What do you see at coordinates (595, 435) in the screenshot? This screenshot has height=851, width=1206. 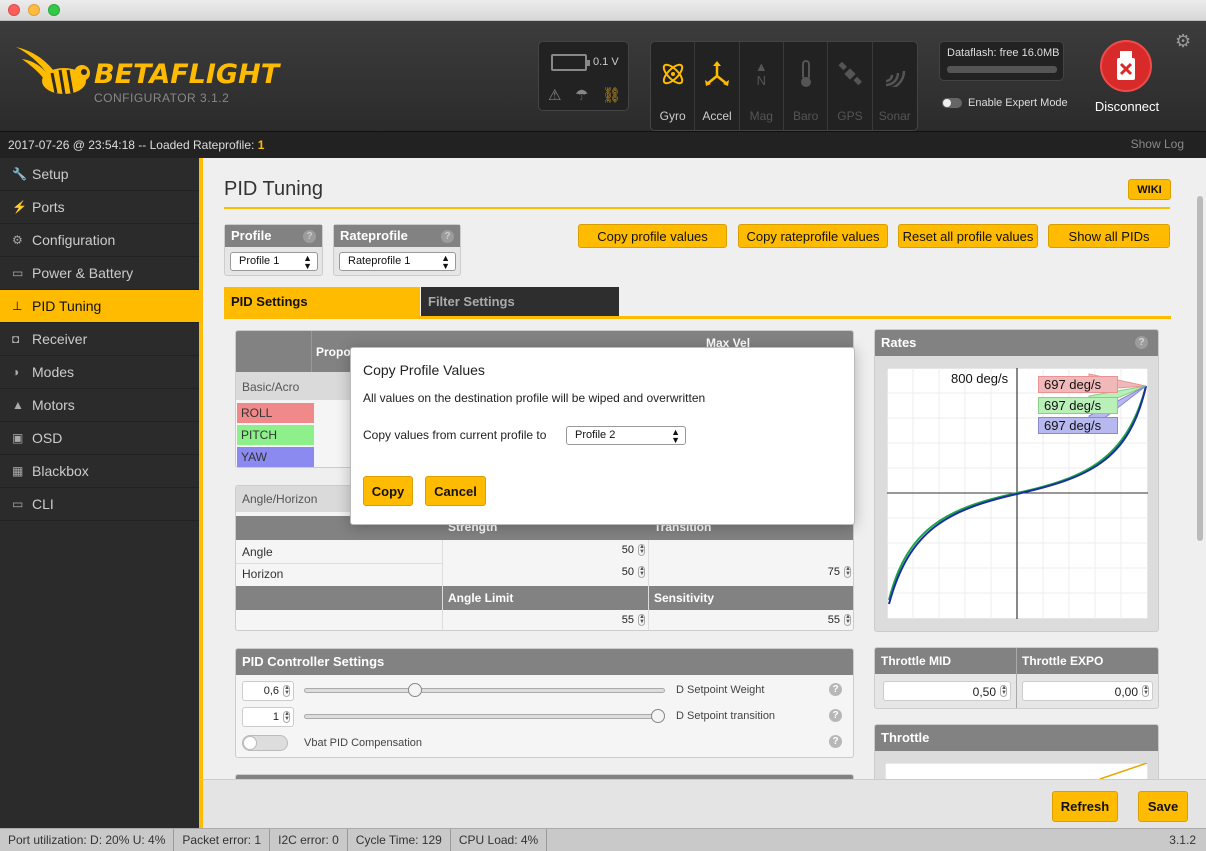 I see `destination-profile-value: Profile 2` at bounding box center [595, 435].